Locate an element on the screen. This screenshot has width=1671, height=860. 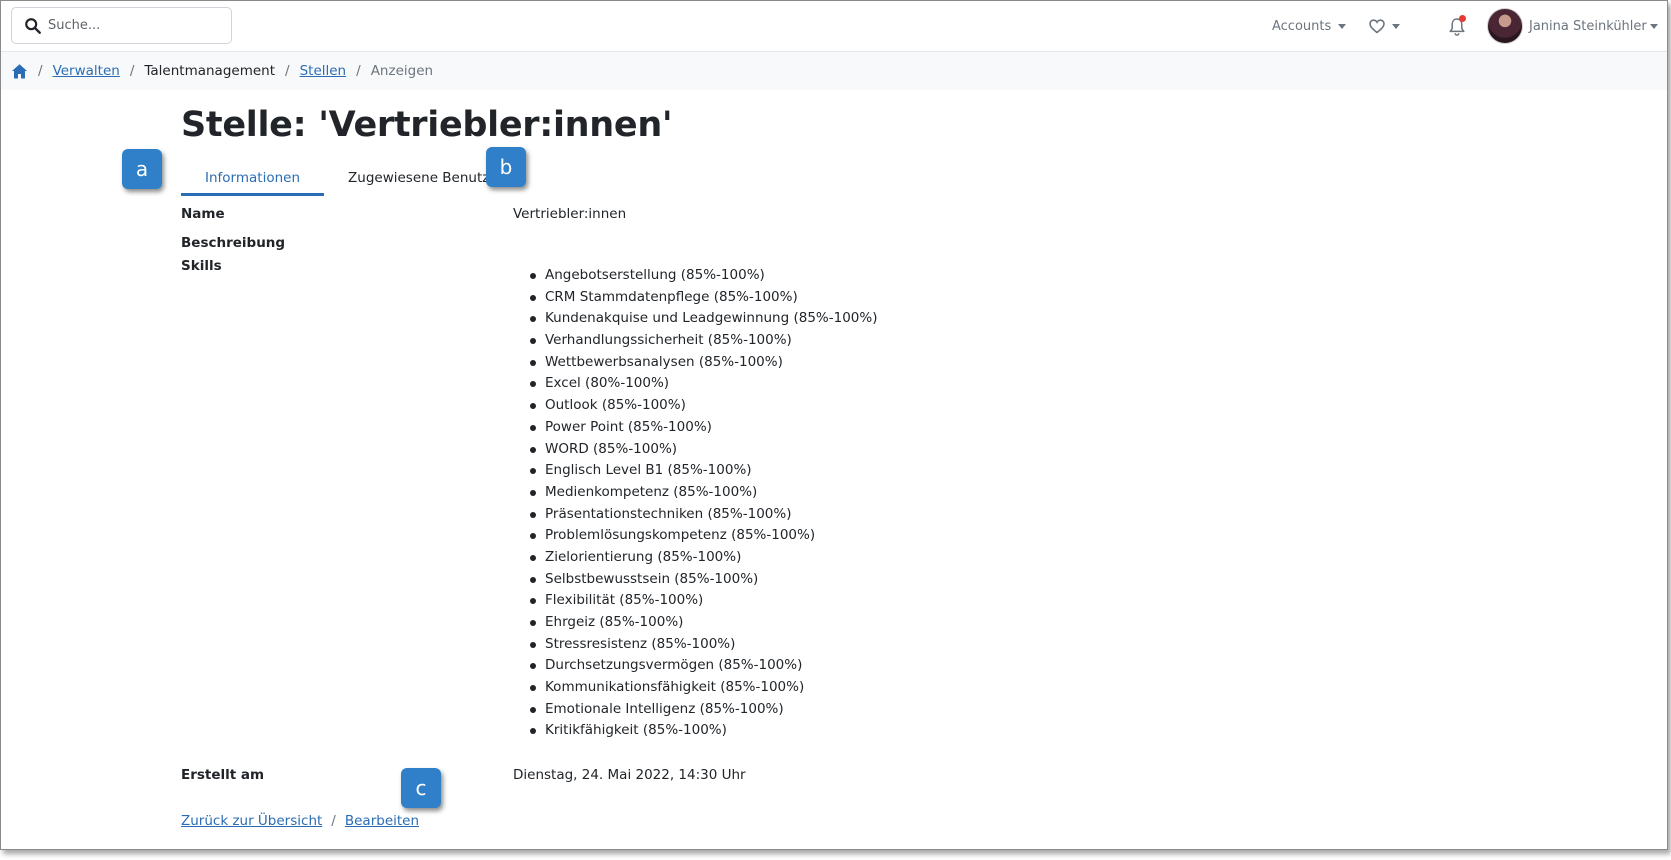
annotation-marker-c: c is located at coordinates (421, 788).